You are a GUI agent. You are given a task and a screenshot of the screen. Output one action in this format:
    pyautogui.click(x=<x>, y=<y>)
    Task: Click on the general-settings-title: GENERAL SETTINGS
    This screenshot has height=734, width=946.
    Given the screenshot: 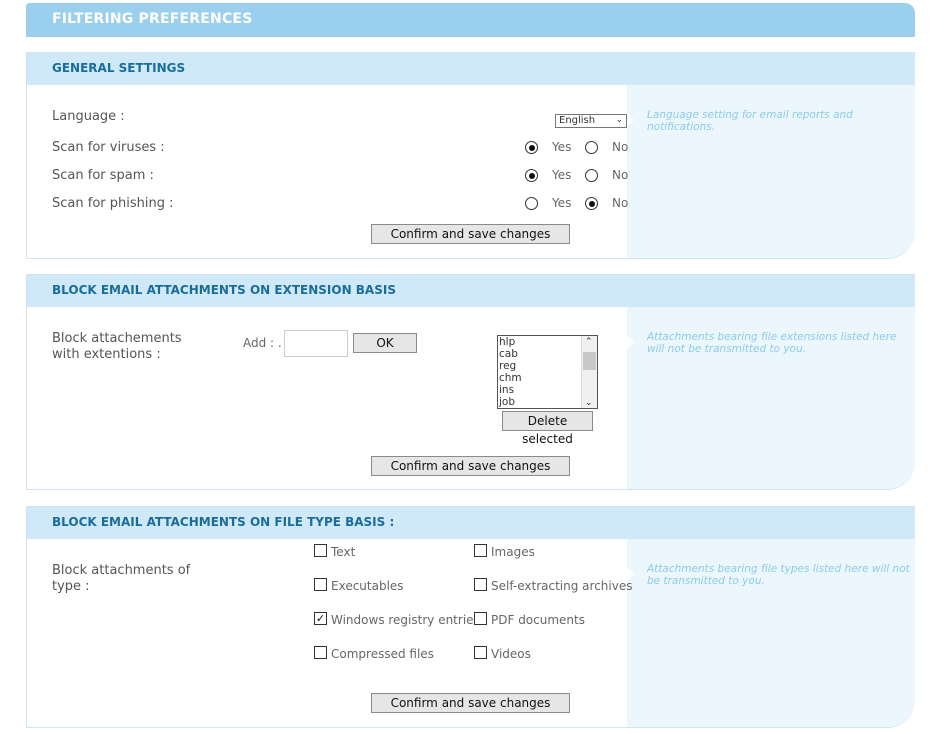 What is the action you would take?
    pyautogui.click(x=471, y=69)
    